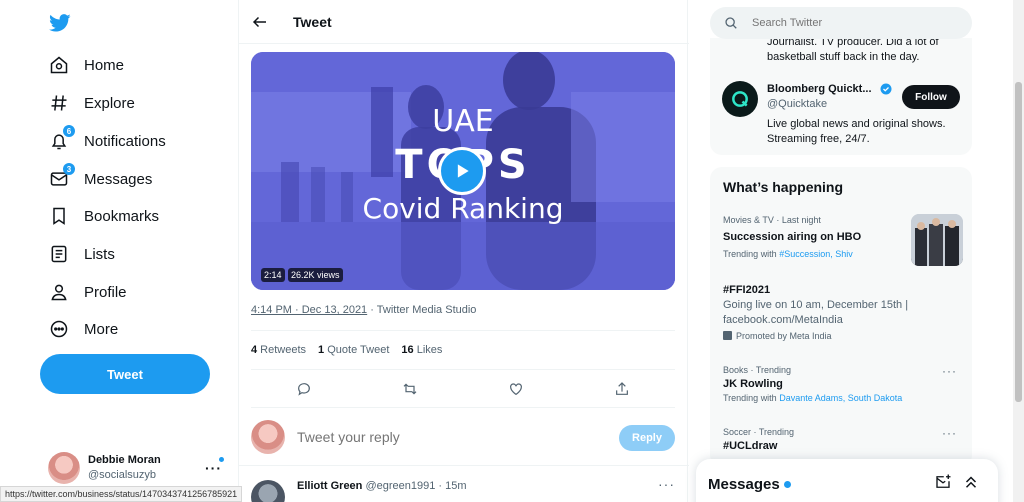  What do you see at coordinates (273, 275) in the screenshot?
I see `video-duration: 2:14` at bounding box center [273, 275].